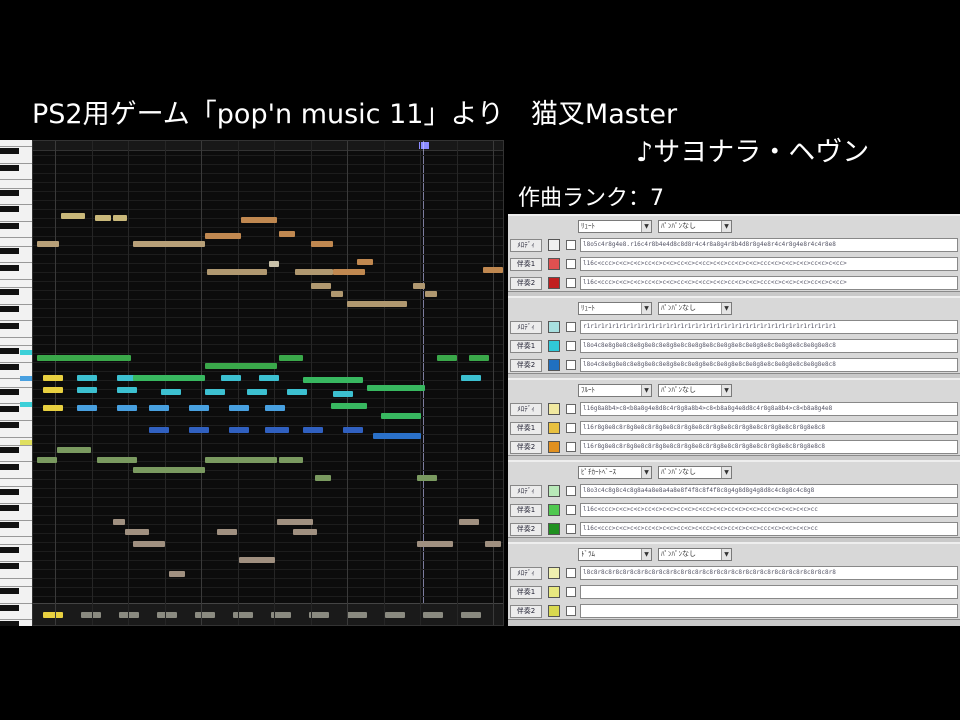 This screenshot has width=960, height=720. I want to click on timeline-ruler, so click(268, 146).